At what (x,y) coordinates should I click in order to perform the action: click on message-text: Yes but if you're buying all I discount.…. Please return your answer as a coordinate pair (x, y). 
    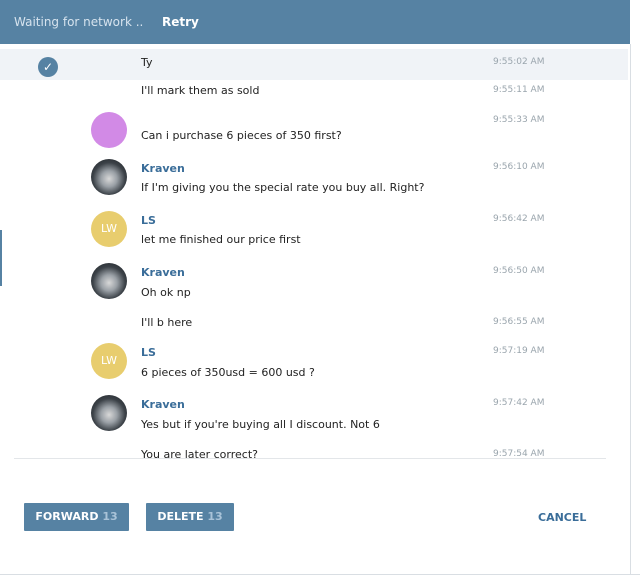
    Looking at the image, I should click on (260, 424).